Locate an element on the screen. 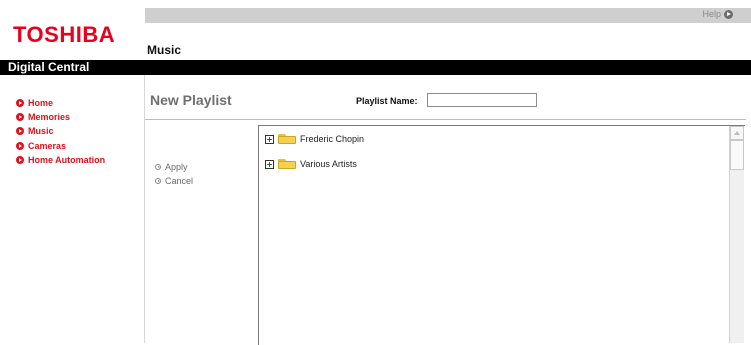 The height and width of the screenshot is (345, 751). sidebar-item-label: Music is located at coordinates (41, 131).